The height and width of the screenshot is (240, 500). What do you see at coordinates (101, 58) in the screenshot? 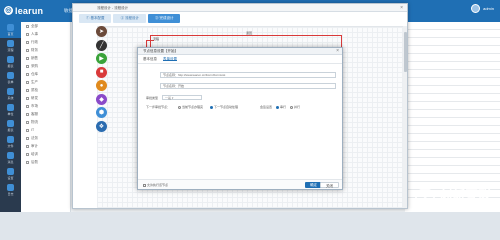
I see `start-icon: ▶` at bounding box center [101, 58].